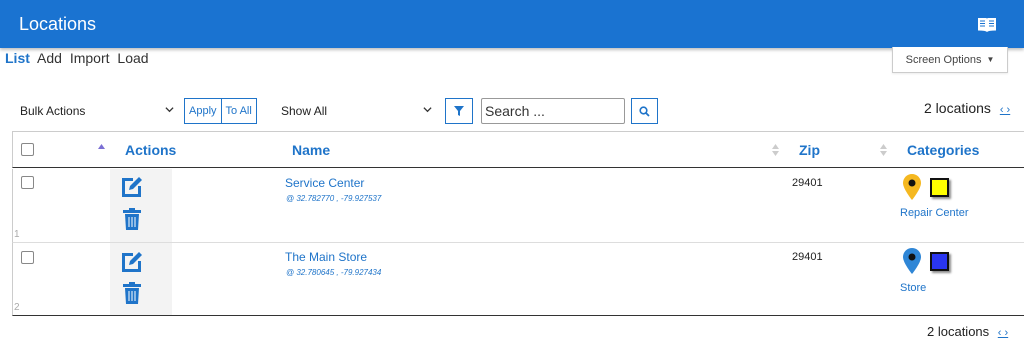  What do you see at coordinates (987, 24) in the screenshot?
I see `book-icon` at bounding box center [987, 24].